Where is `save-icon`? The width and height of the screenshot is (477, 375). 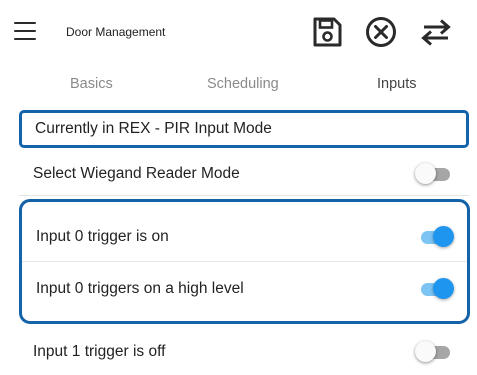
save-icon is located at coordinates (327, 32).